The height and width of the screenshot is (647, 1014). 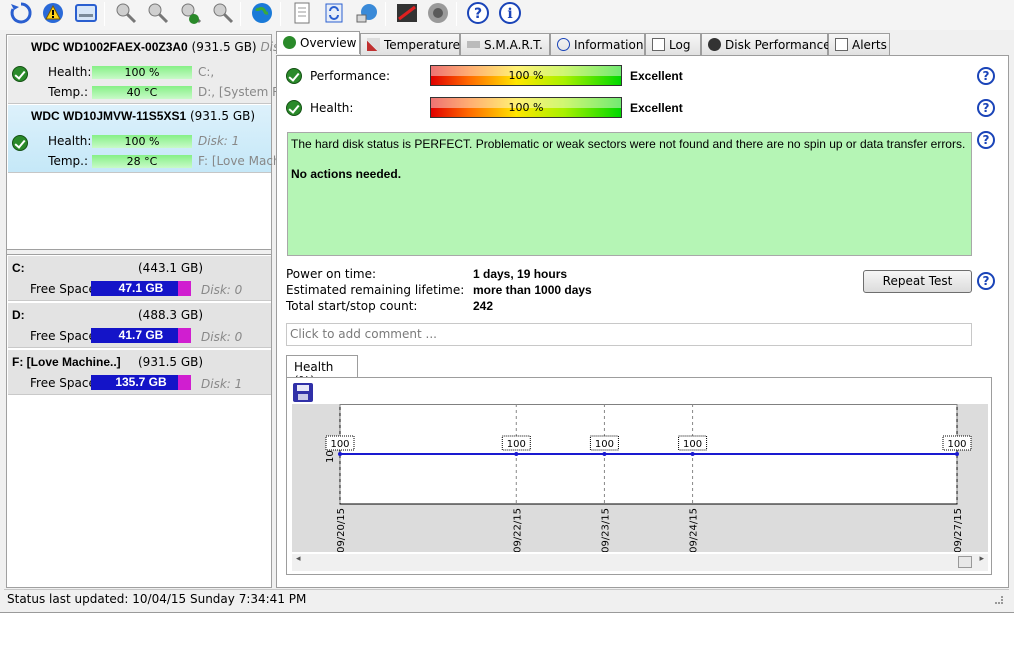 I want to click on info-icon, so click(x=563, y=44).